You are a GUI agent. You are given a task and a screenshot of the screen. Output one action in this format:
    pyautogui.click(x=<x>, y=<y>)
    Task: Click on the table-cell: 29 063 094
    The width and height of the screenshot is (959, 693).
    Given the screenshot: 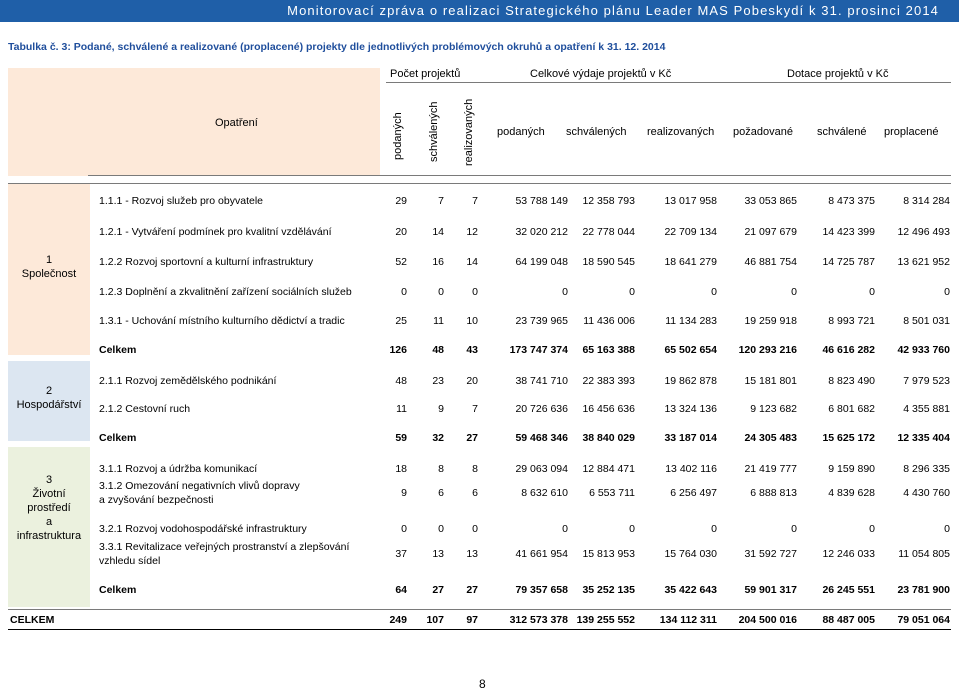 What is the action you would take?
    pyautogui.click(x=541, y=469)
    